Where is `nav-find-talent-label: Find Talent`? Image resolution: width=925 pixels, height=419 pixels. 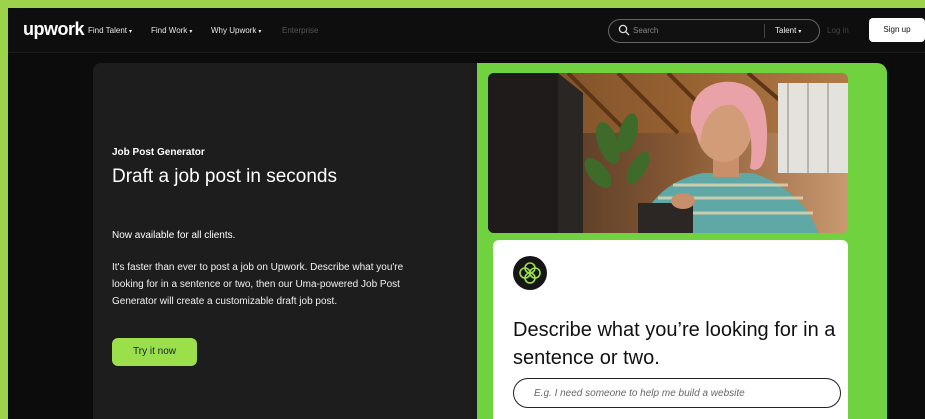 nav-find-talent-label: Find Talent is located at coordinates (107, 30).